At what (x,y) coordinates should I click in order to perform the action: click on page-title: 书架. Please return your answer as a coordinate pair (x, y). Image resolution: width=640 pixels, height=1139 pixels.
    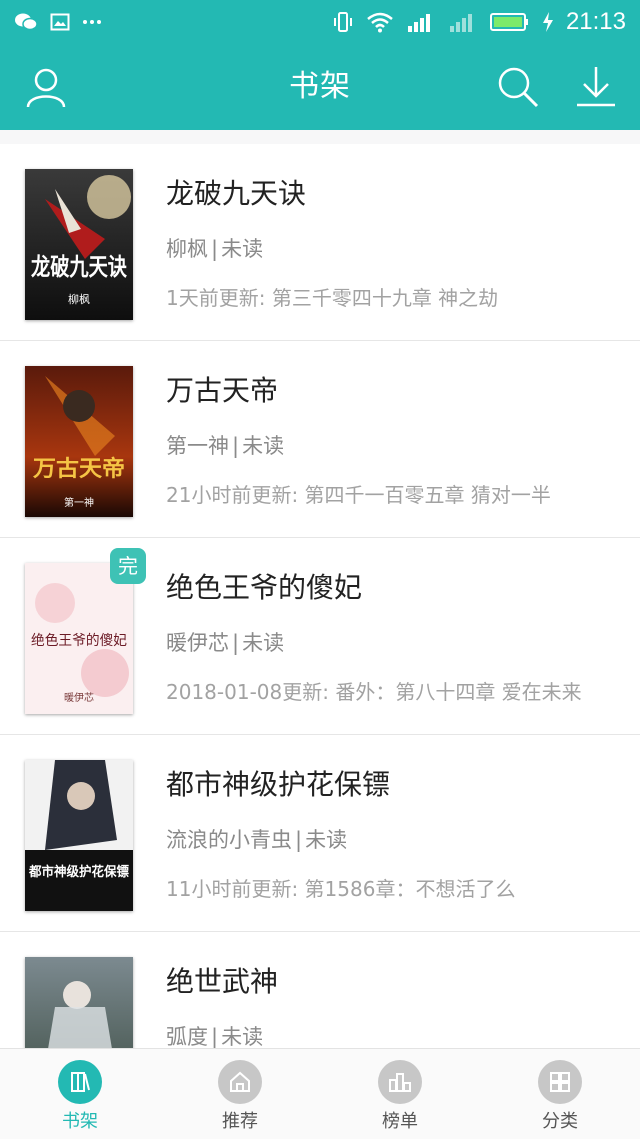
    Looking at the image, I should click on (320, 86).